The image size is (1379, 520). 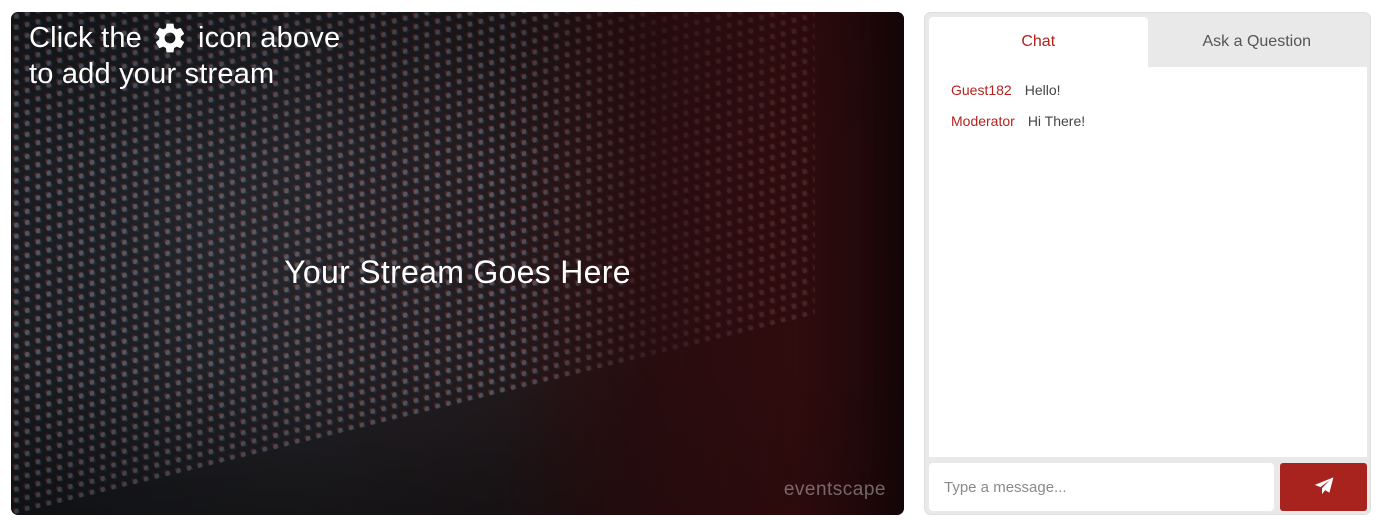 I want to click on send-button, so click(x=1323, y=487).